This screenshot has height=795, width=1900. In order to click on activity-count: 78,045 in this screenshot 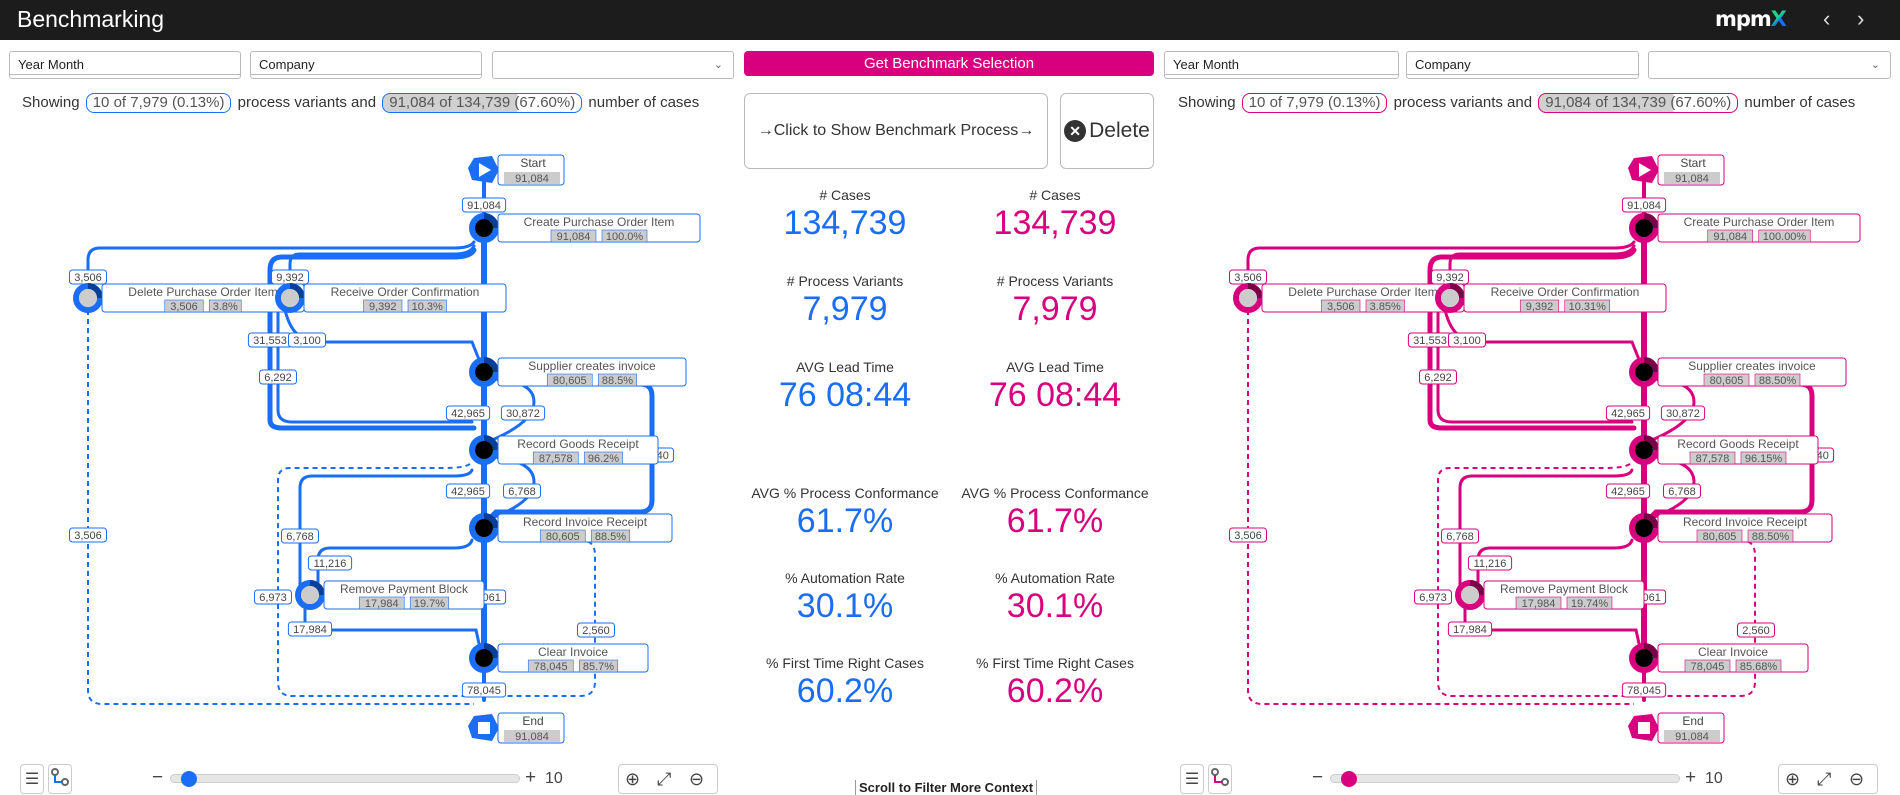, I will do `click(1708, 667)`.